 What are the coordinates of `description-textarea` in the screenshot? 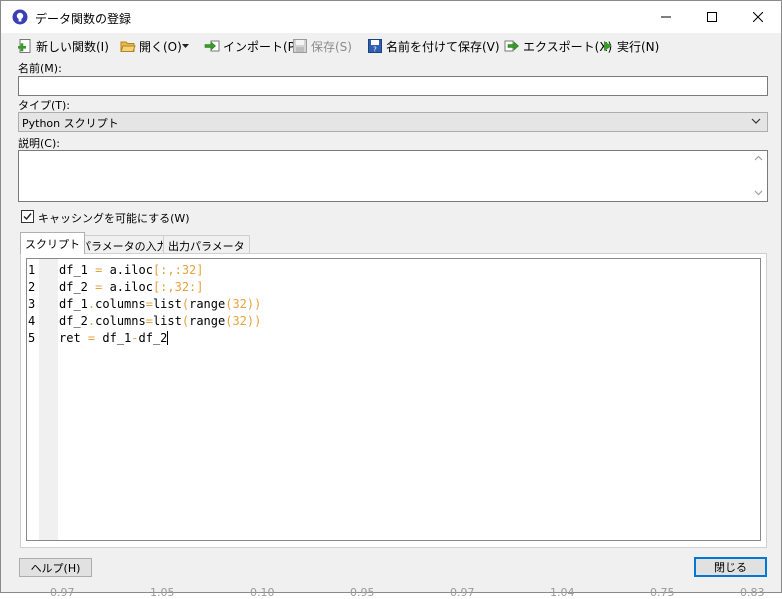 It's located at (393, 176).